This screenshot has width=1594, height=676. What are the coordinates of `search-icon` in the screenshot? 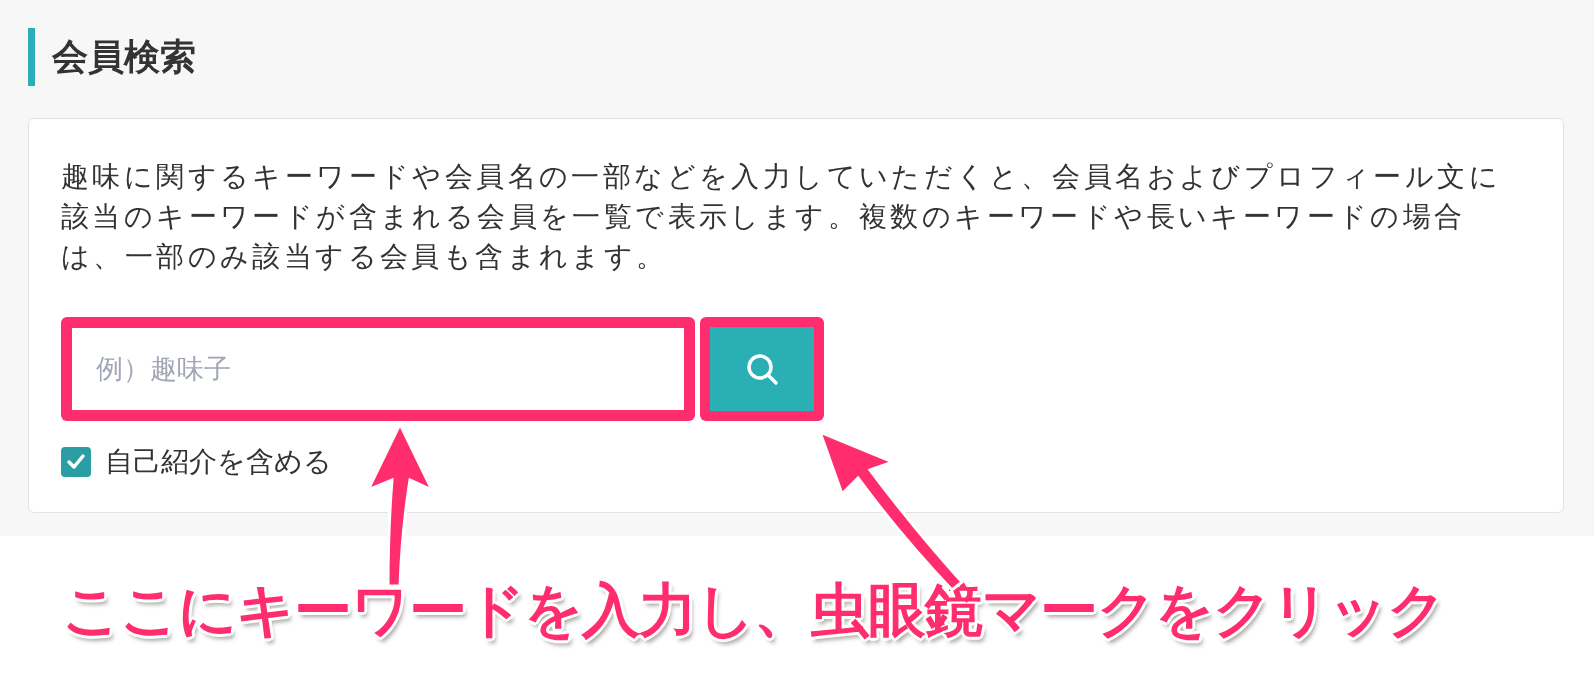 It's located at (762, 369).